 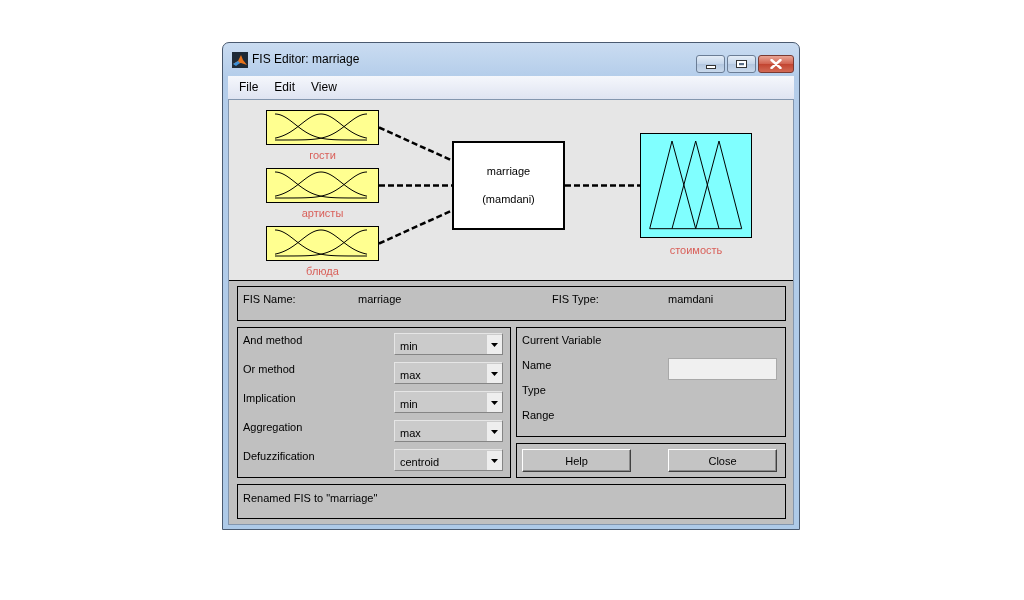 What do you see at coordinates (538, 415) in the screenshot?
I see `field-label: Range` at bounding box center [538, 415].